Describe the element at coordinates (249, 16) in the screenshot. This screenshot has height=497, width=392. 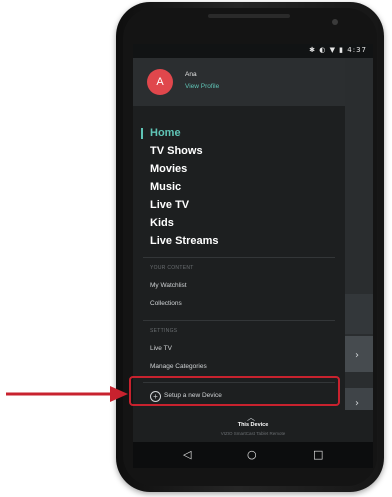
I see `phone-speaker` at that location.